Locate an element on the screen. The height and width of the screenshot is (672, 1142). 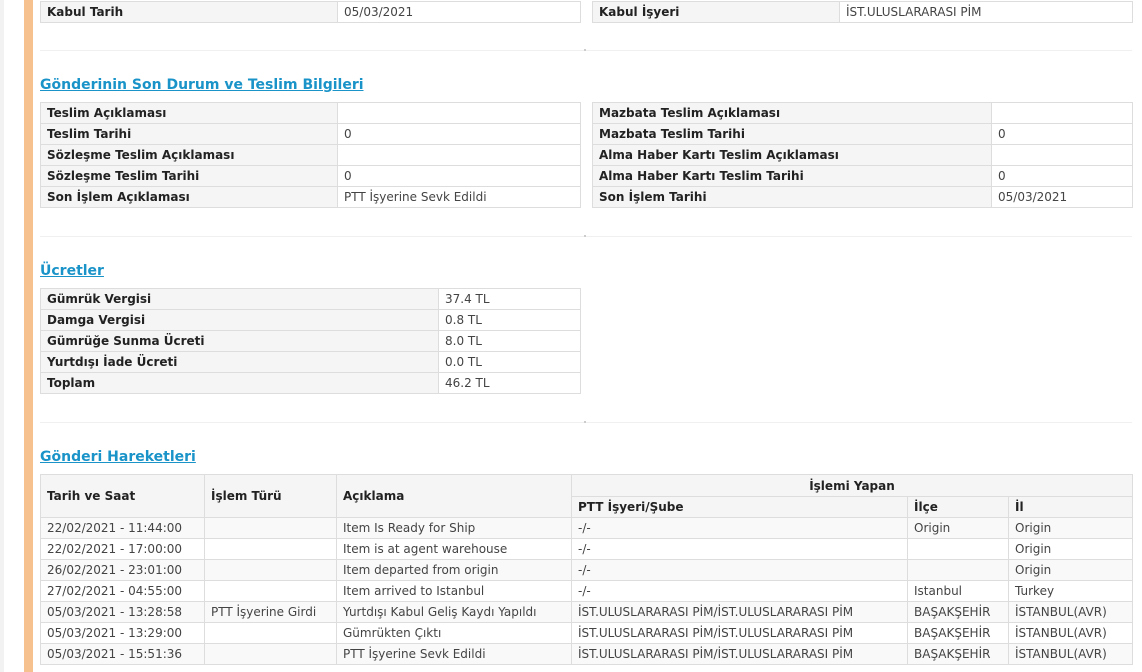
table-row: Mazbata Teslim Tarihi 0 is located at coordinates (862, 134).